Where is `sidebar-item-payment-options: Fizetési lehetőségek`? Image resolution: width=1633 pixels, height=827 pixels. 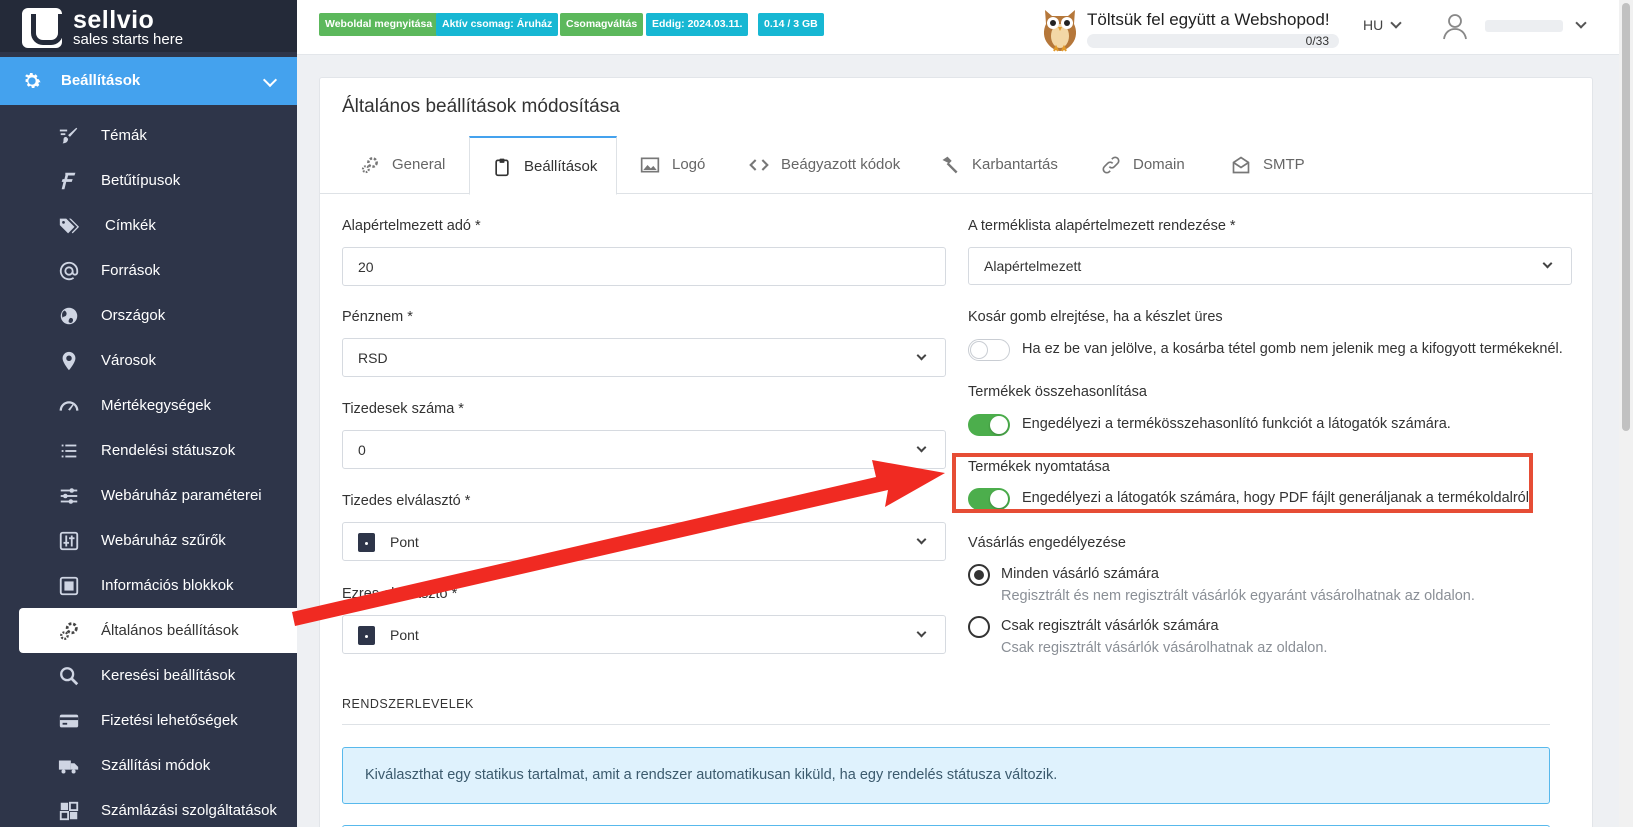
sidebar-item-payment-options: Fizetési lehetőségek is located at coordinates (148, 720).